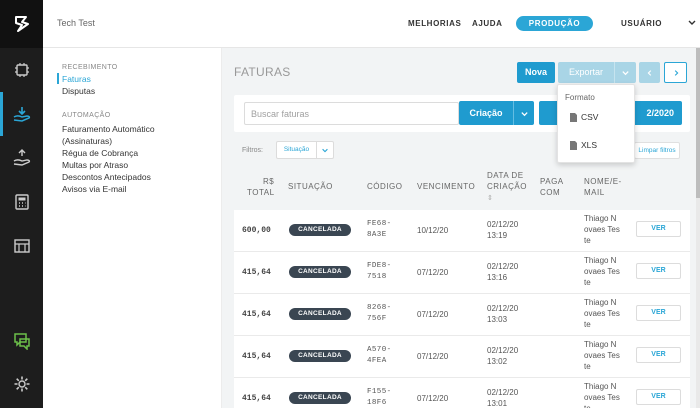  What do you see at coordinates (573, 117) in the screenshot?
I see `file-icon` at bounding box center [573, 117].